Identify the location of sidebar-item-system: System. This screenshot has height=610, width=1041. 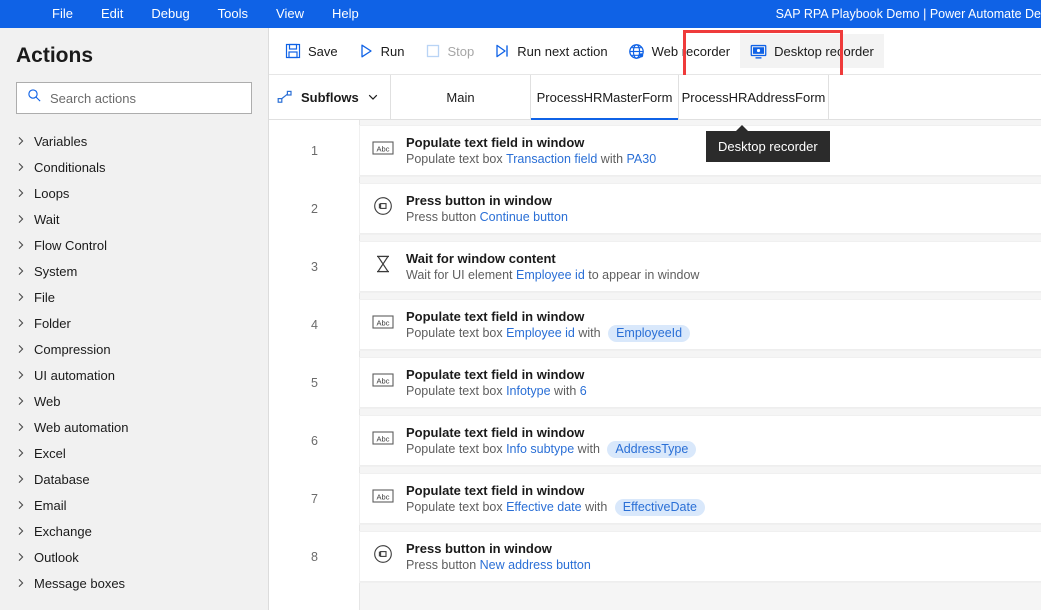
(134, 271).